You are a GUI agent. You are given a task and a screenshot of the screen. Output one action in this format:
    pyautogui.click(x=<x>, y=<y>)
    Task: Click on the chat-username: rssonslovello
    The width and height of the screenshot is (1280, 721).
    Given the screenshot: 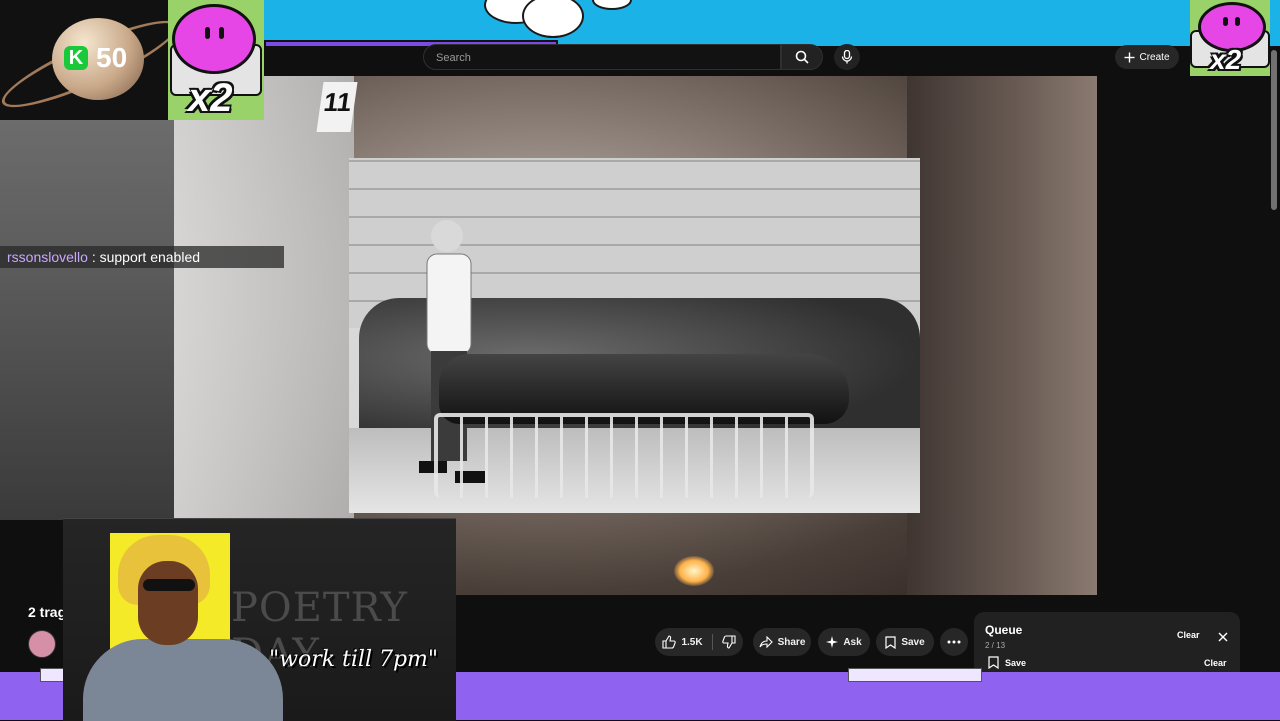 What is the action you would take?
    pyautogui.click(x=47, y=257)
    